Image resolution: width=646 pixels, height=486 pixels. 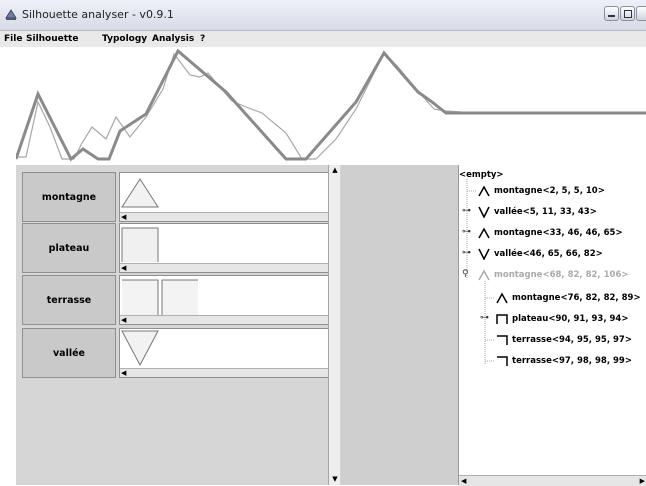 I want to click on tree-node-label: montagne<33, 46, 46, 65>, so click(x=558, y=233).